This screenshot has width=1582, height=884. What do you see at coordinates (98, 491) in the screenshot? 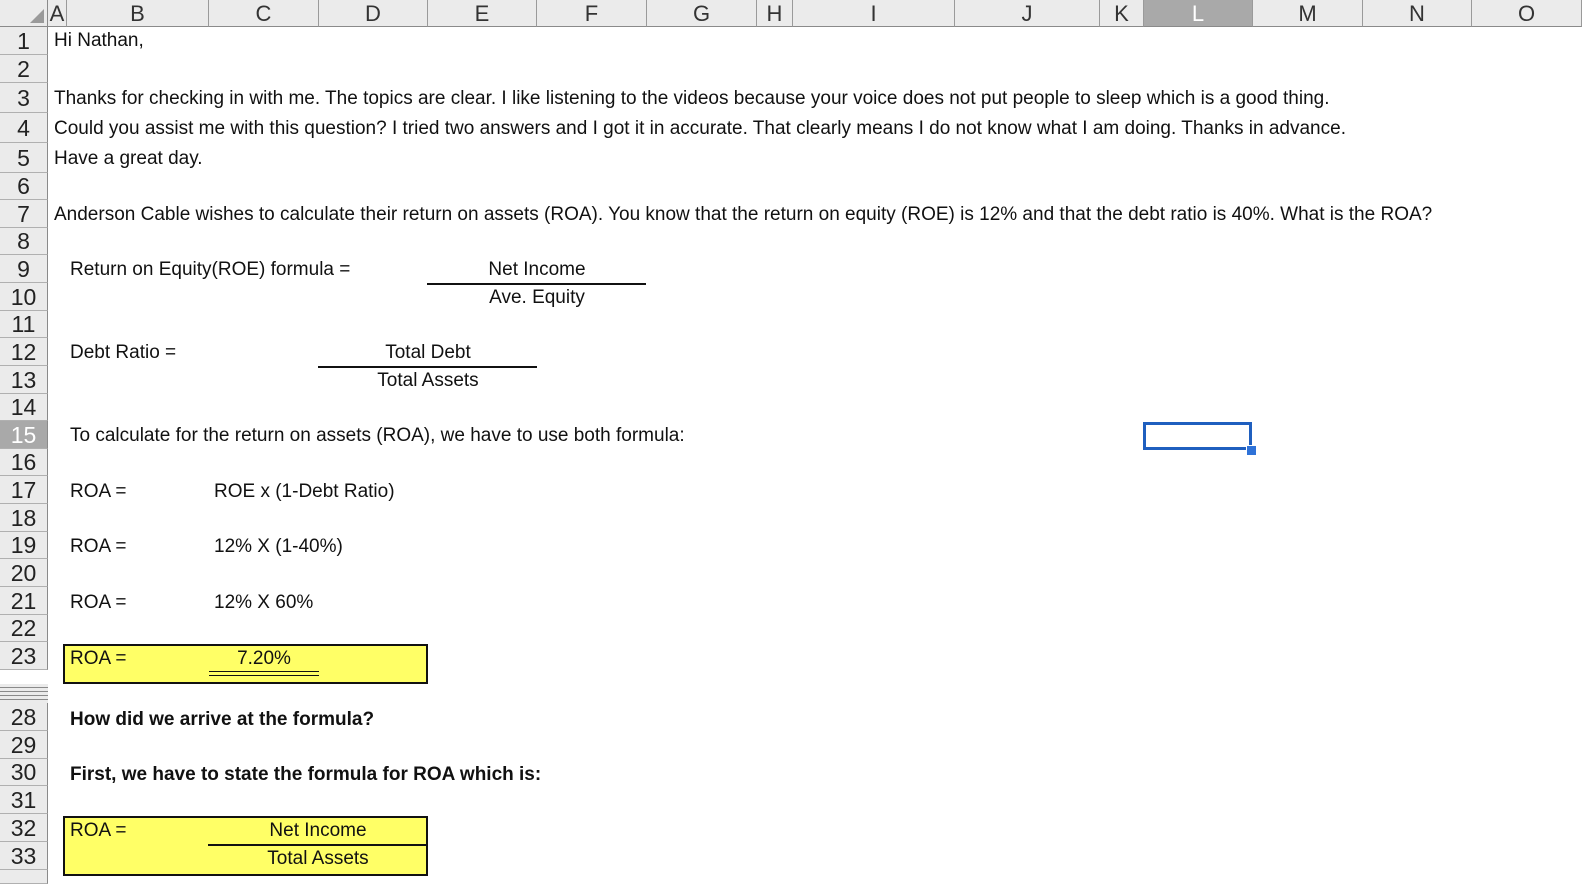
I see `cell-b17: ROA =` at bounding box center [98, 491].